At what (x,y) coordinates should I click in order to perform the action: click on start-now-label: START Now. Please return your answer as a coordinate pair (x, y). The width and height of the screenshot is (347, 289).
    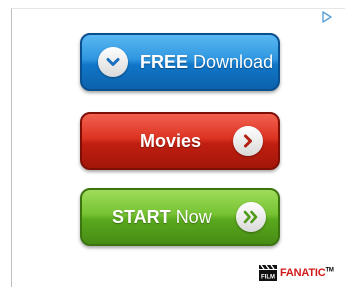
    Looking at the image, I should click on (162, 216).